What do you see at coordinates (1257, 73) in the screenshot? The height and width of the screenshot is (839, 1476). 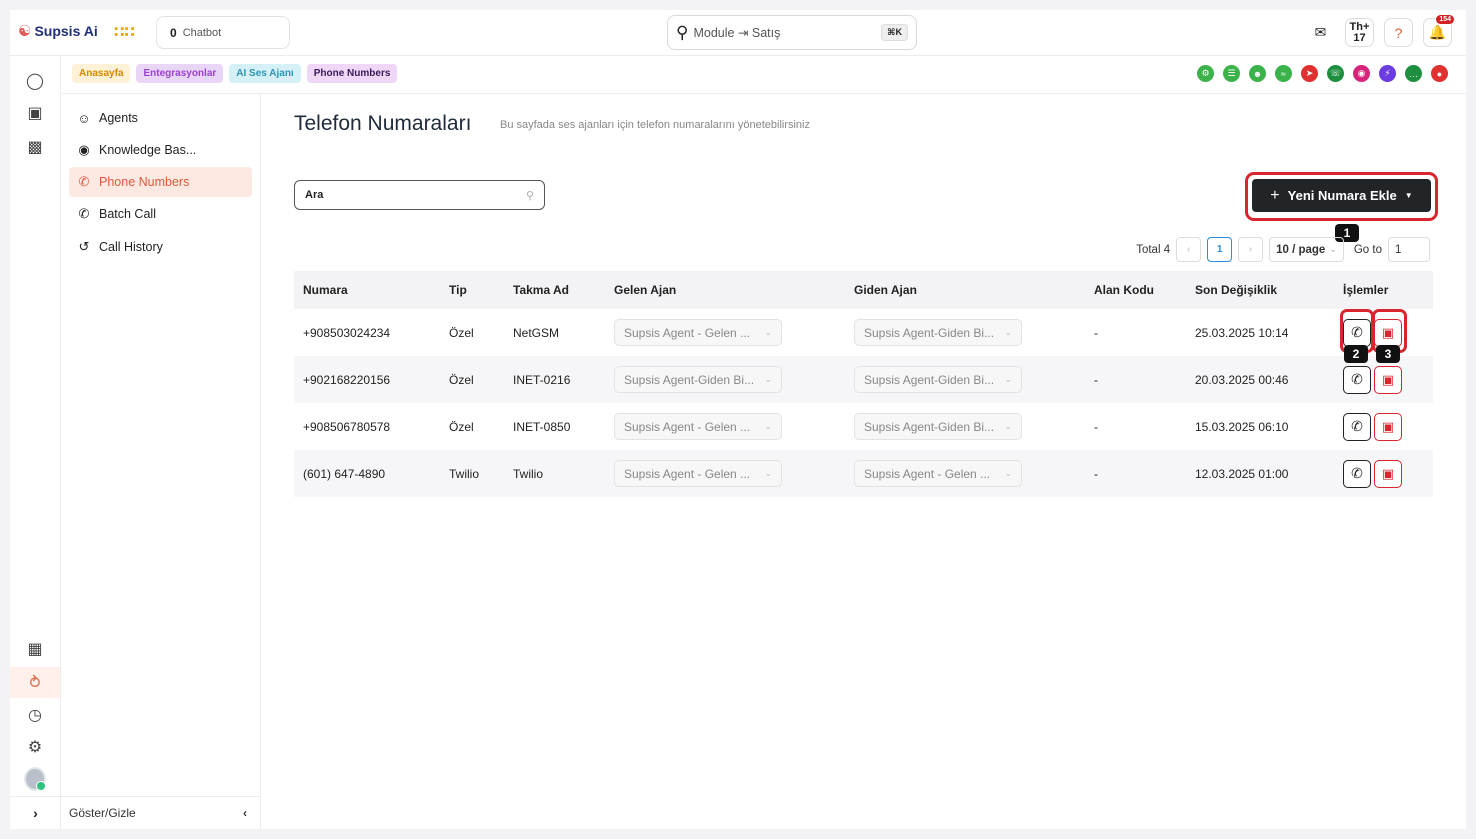 I see `voice-agent-icon: ☻` at bounding box center [1257, 73].